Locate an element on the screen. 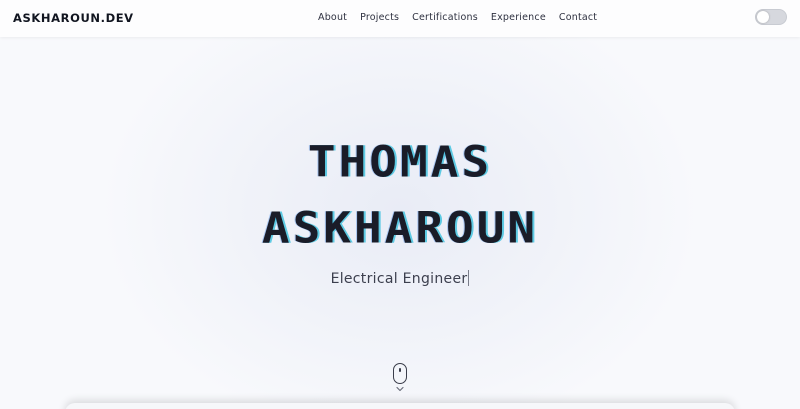 This screenshot has width=800, height=409. next-section-card-edge is located at coordinates (400, 406).